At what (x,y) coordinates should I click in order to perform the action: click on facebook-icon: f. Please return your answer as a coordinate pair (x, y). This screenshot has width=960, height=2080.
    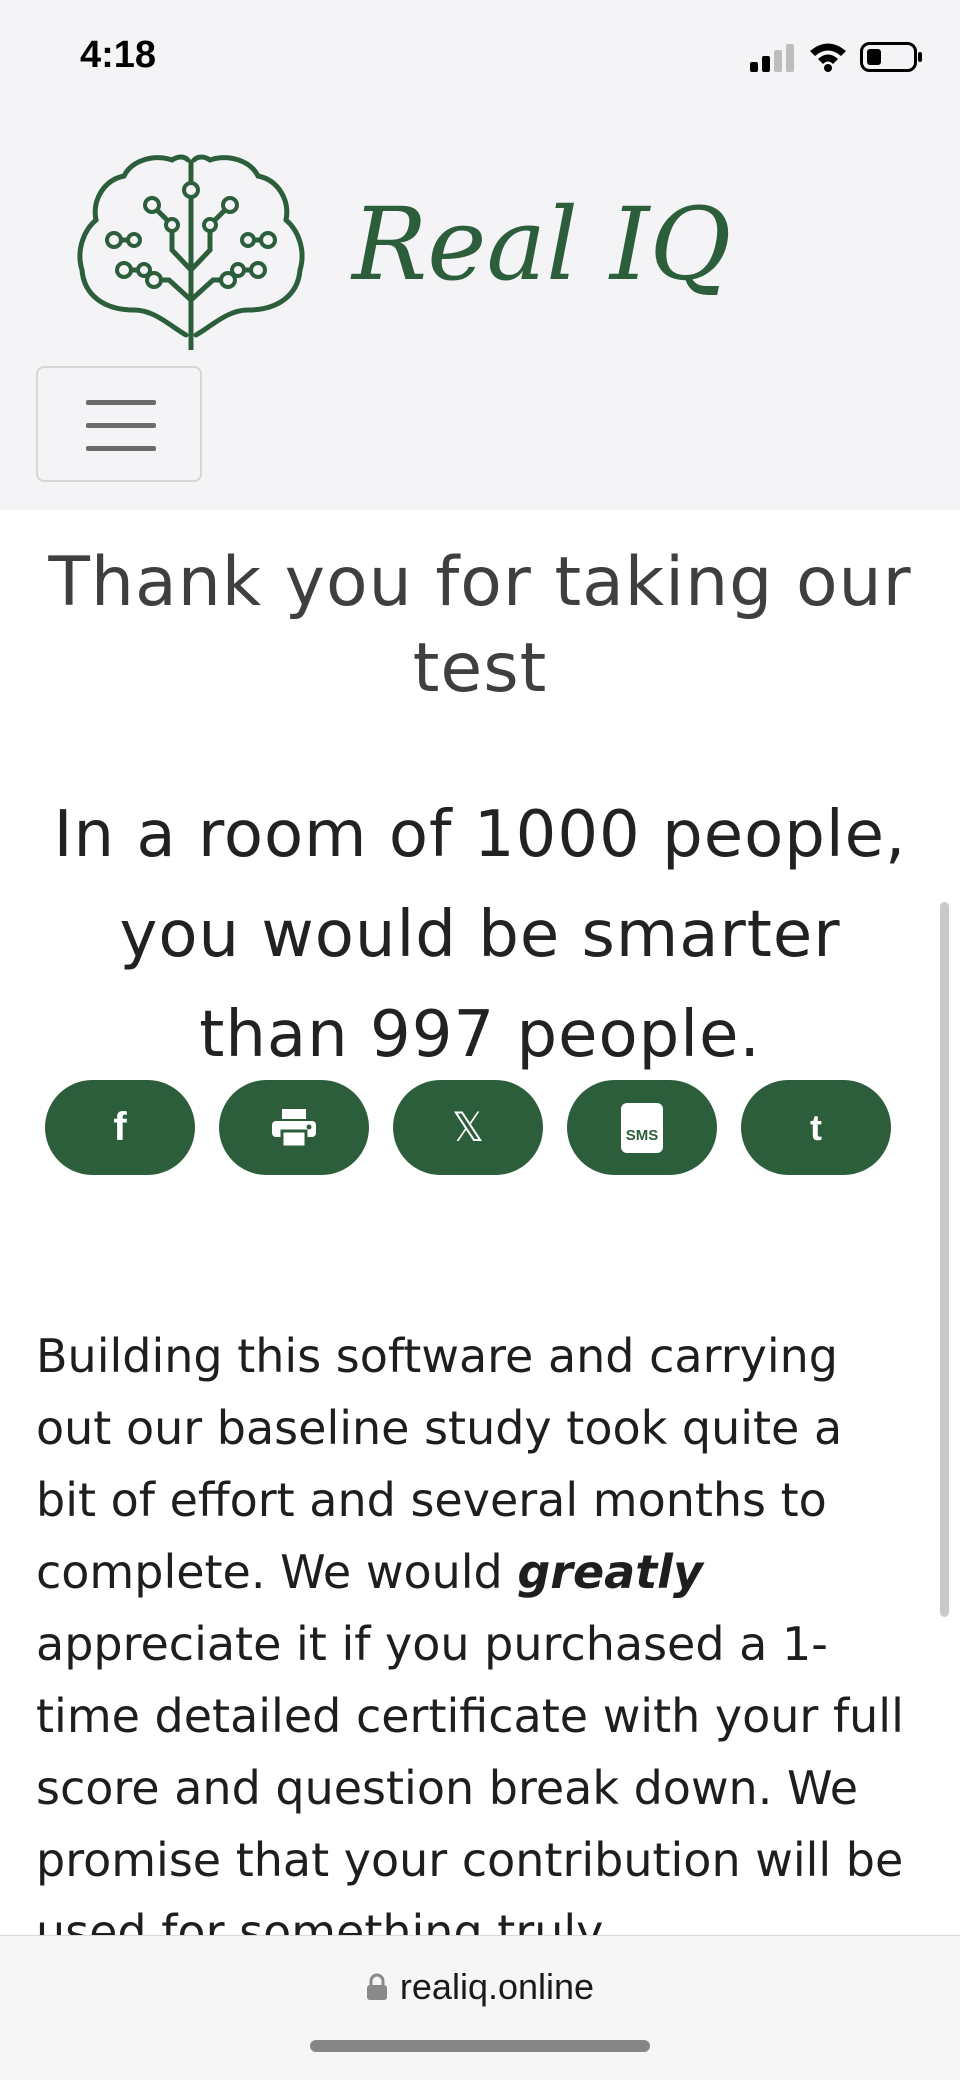
    Looking at the image, I should click on (120, 1127).